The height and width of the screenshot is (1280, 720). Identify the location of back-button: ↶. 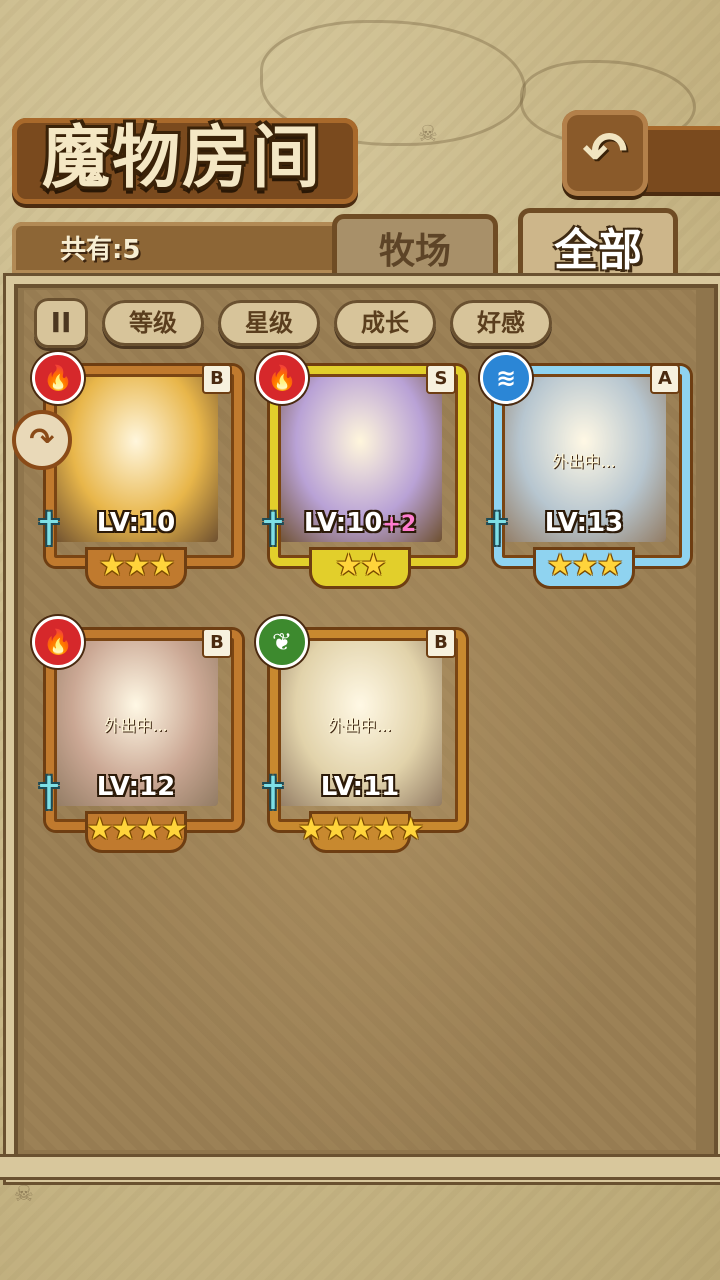
(605, 153).